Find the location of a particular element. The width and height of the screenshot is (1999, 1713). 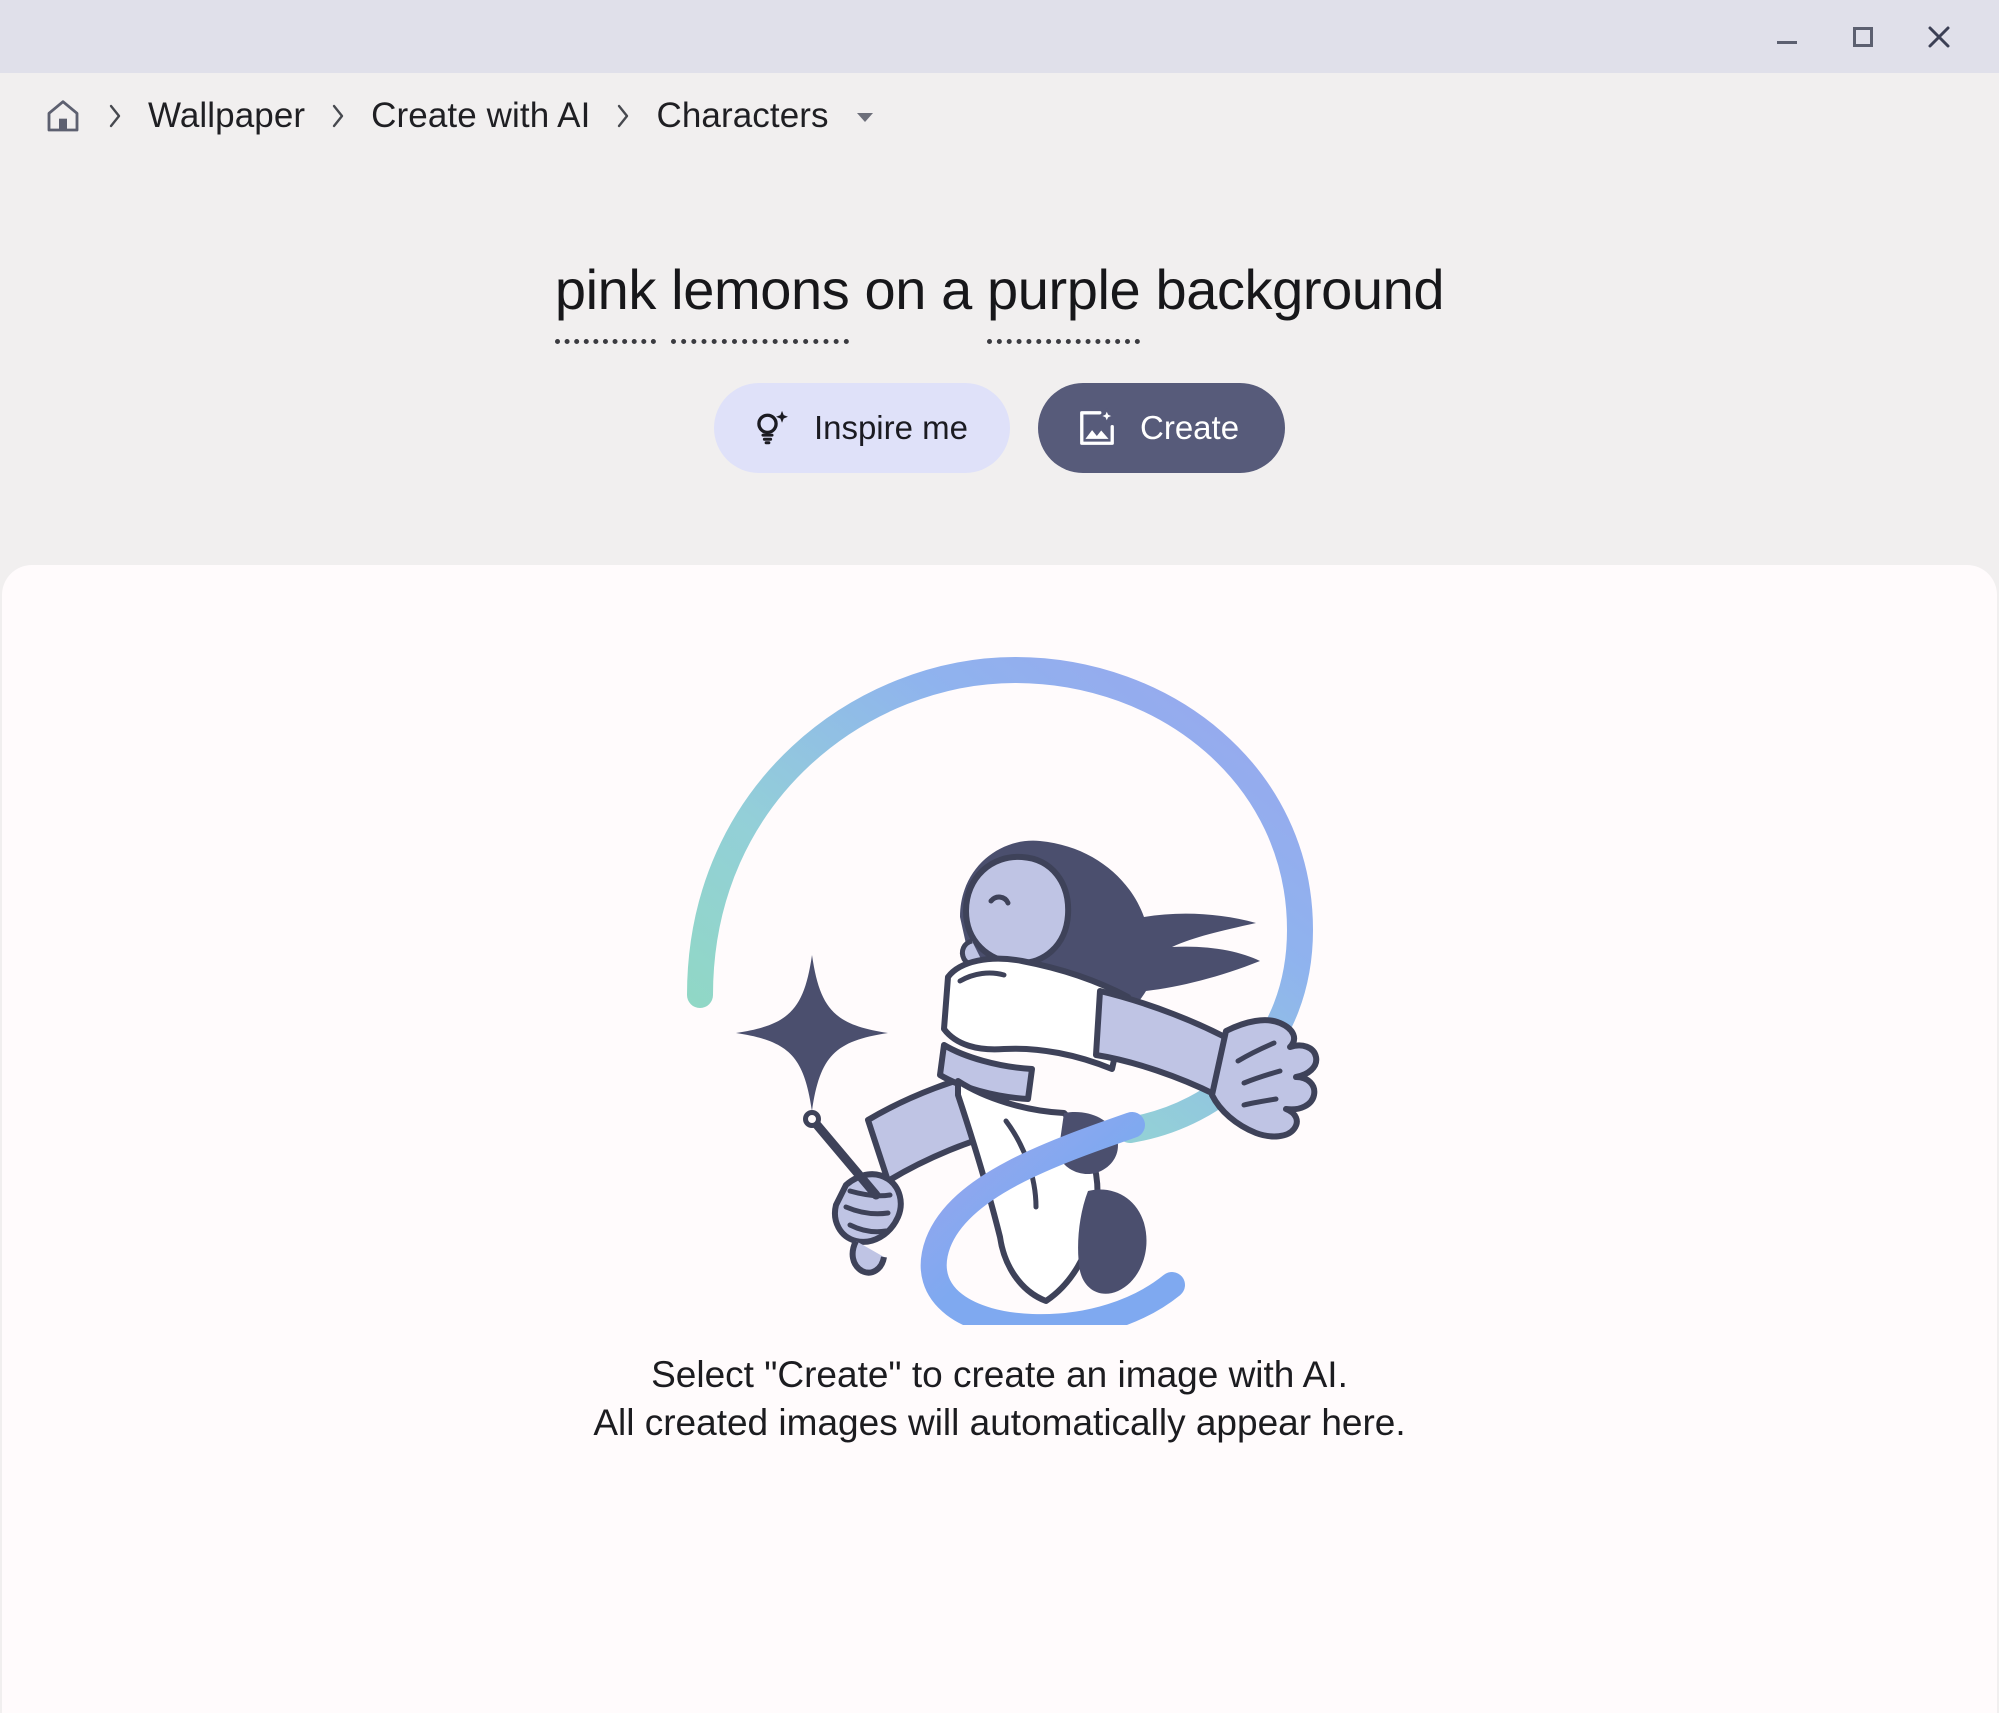

minimize-button is located at coordinates (1787, 37).